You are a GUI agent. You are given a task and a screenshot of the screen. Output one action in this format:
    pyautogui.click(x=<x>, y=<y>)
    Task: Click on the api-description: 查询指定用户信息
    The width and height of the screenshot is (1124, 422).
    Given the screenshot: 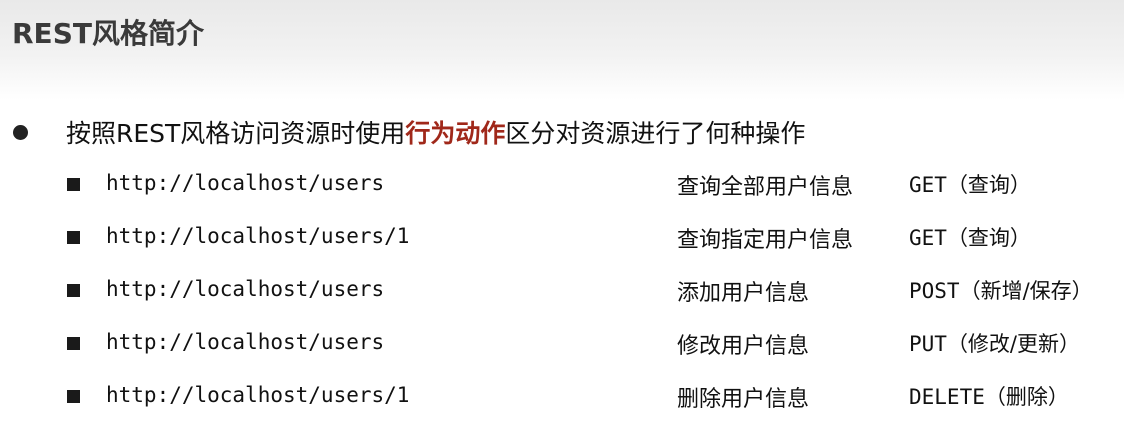 What is the action you would take?
    pyautogui.click(x=765, y=240)
    